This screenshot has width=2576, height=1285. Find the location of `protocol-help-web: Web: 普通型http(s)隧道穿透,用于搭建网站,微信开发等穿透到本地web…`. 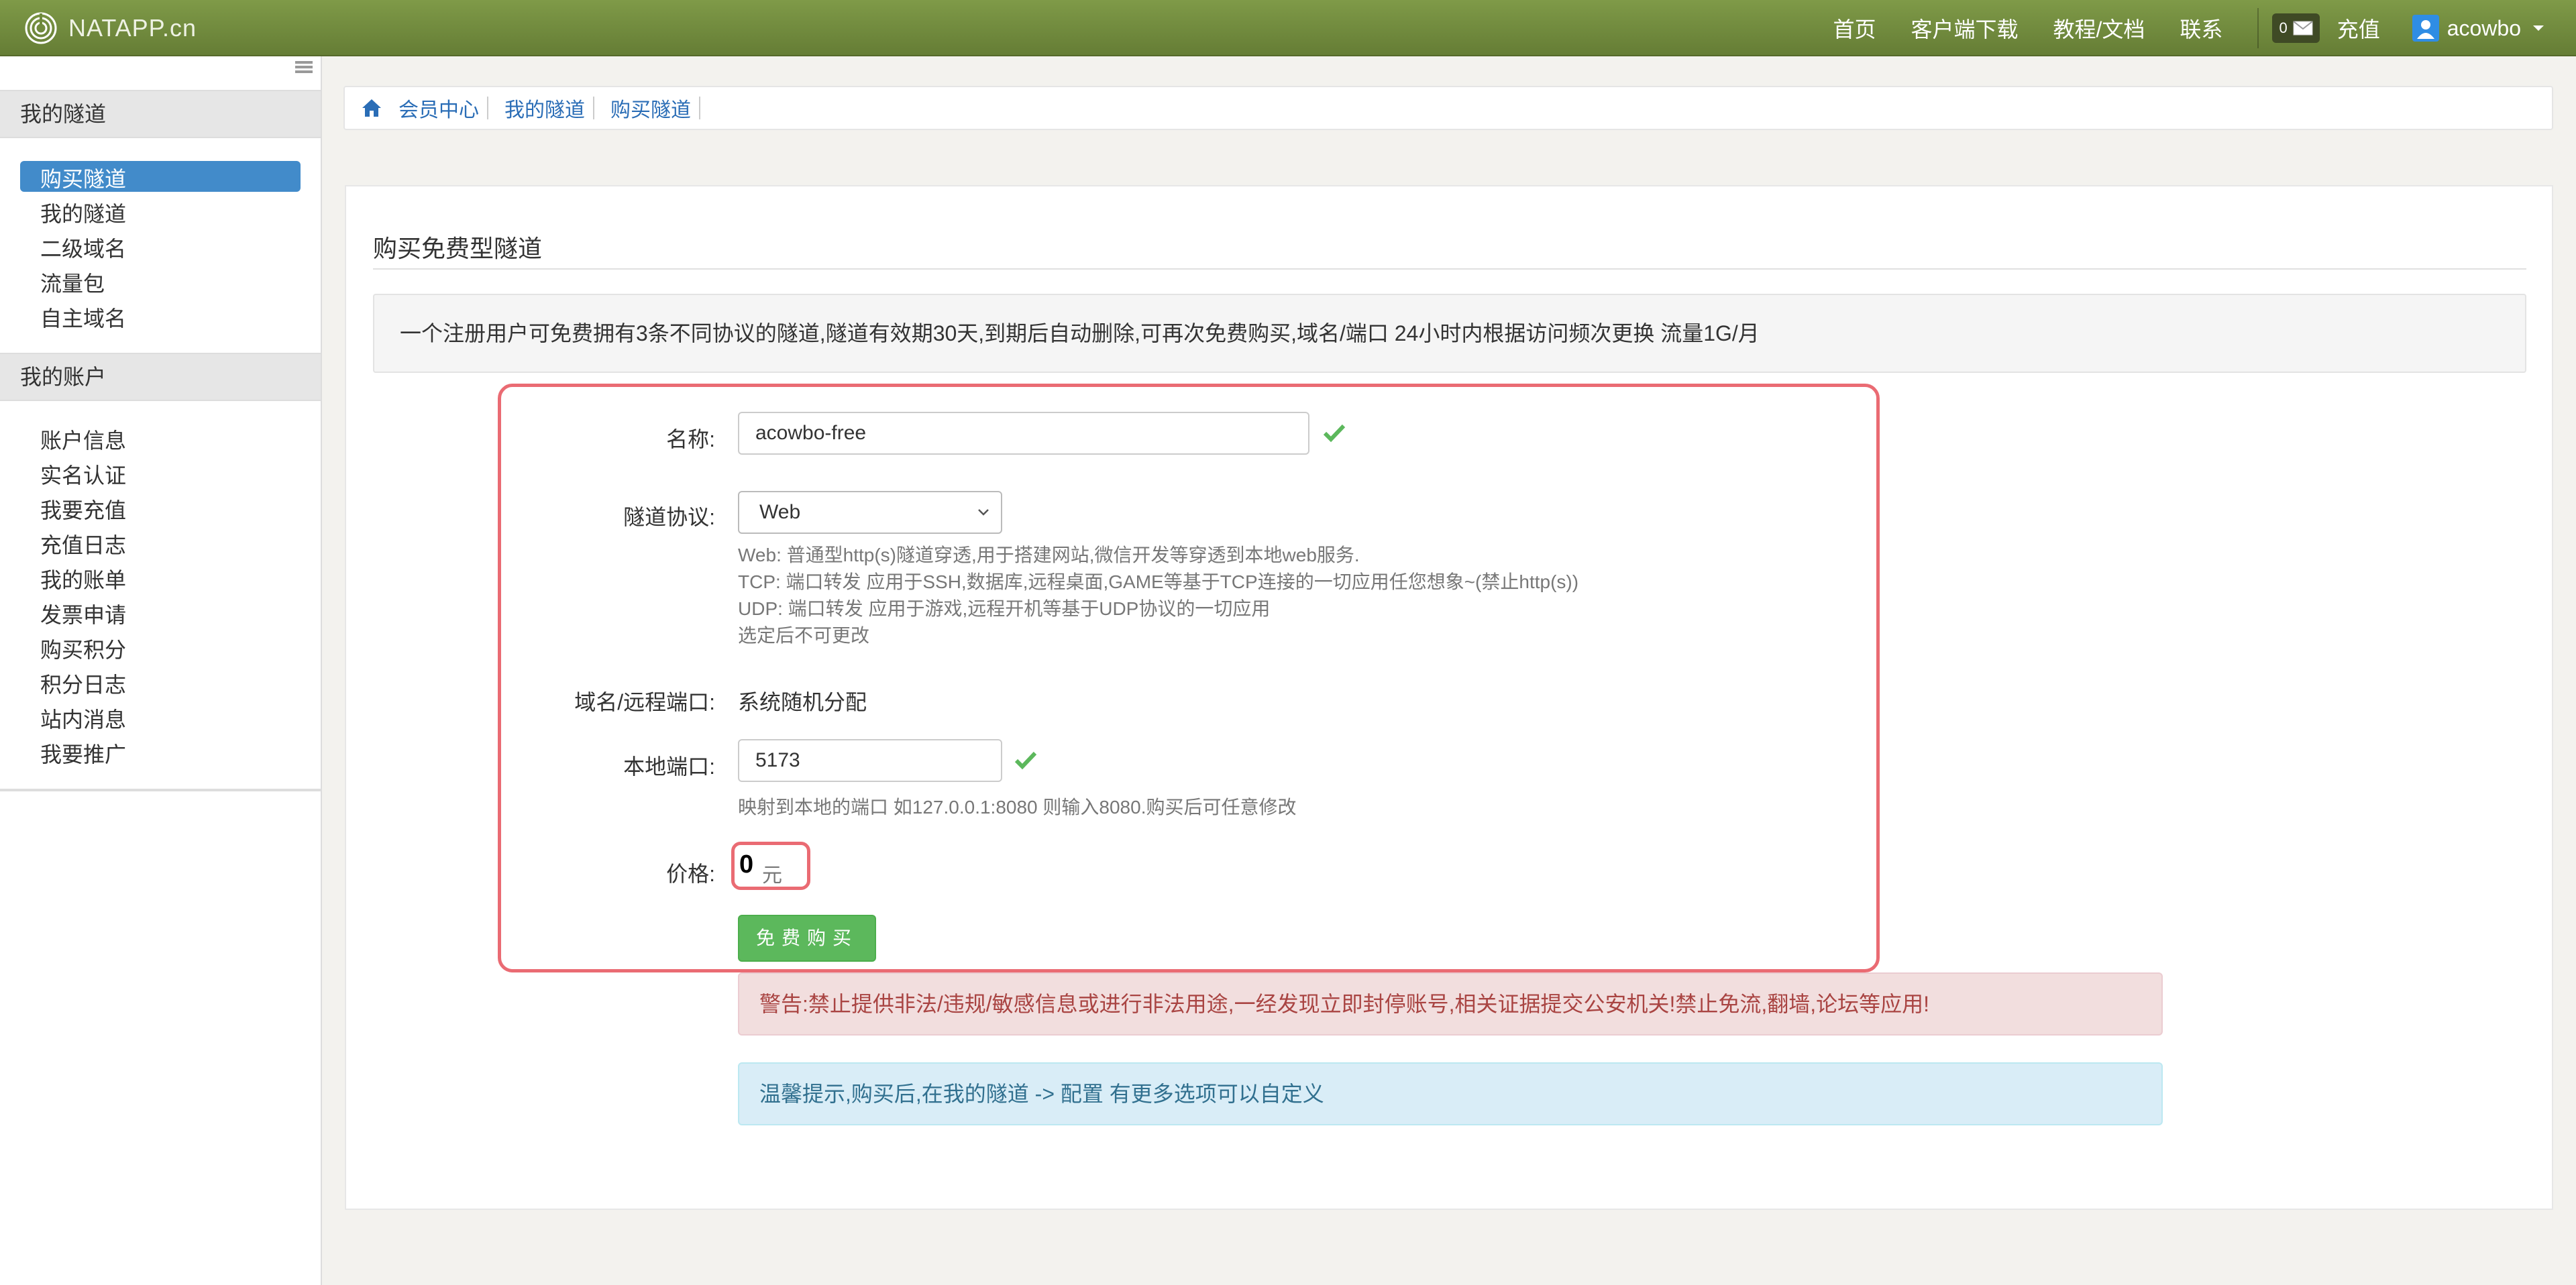

protocol-help-web: Web: 普通型http(s)隧道穿透,用于搭建网站,微信开发等穿透到本地web… is located at coordinates (1049, 555).